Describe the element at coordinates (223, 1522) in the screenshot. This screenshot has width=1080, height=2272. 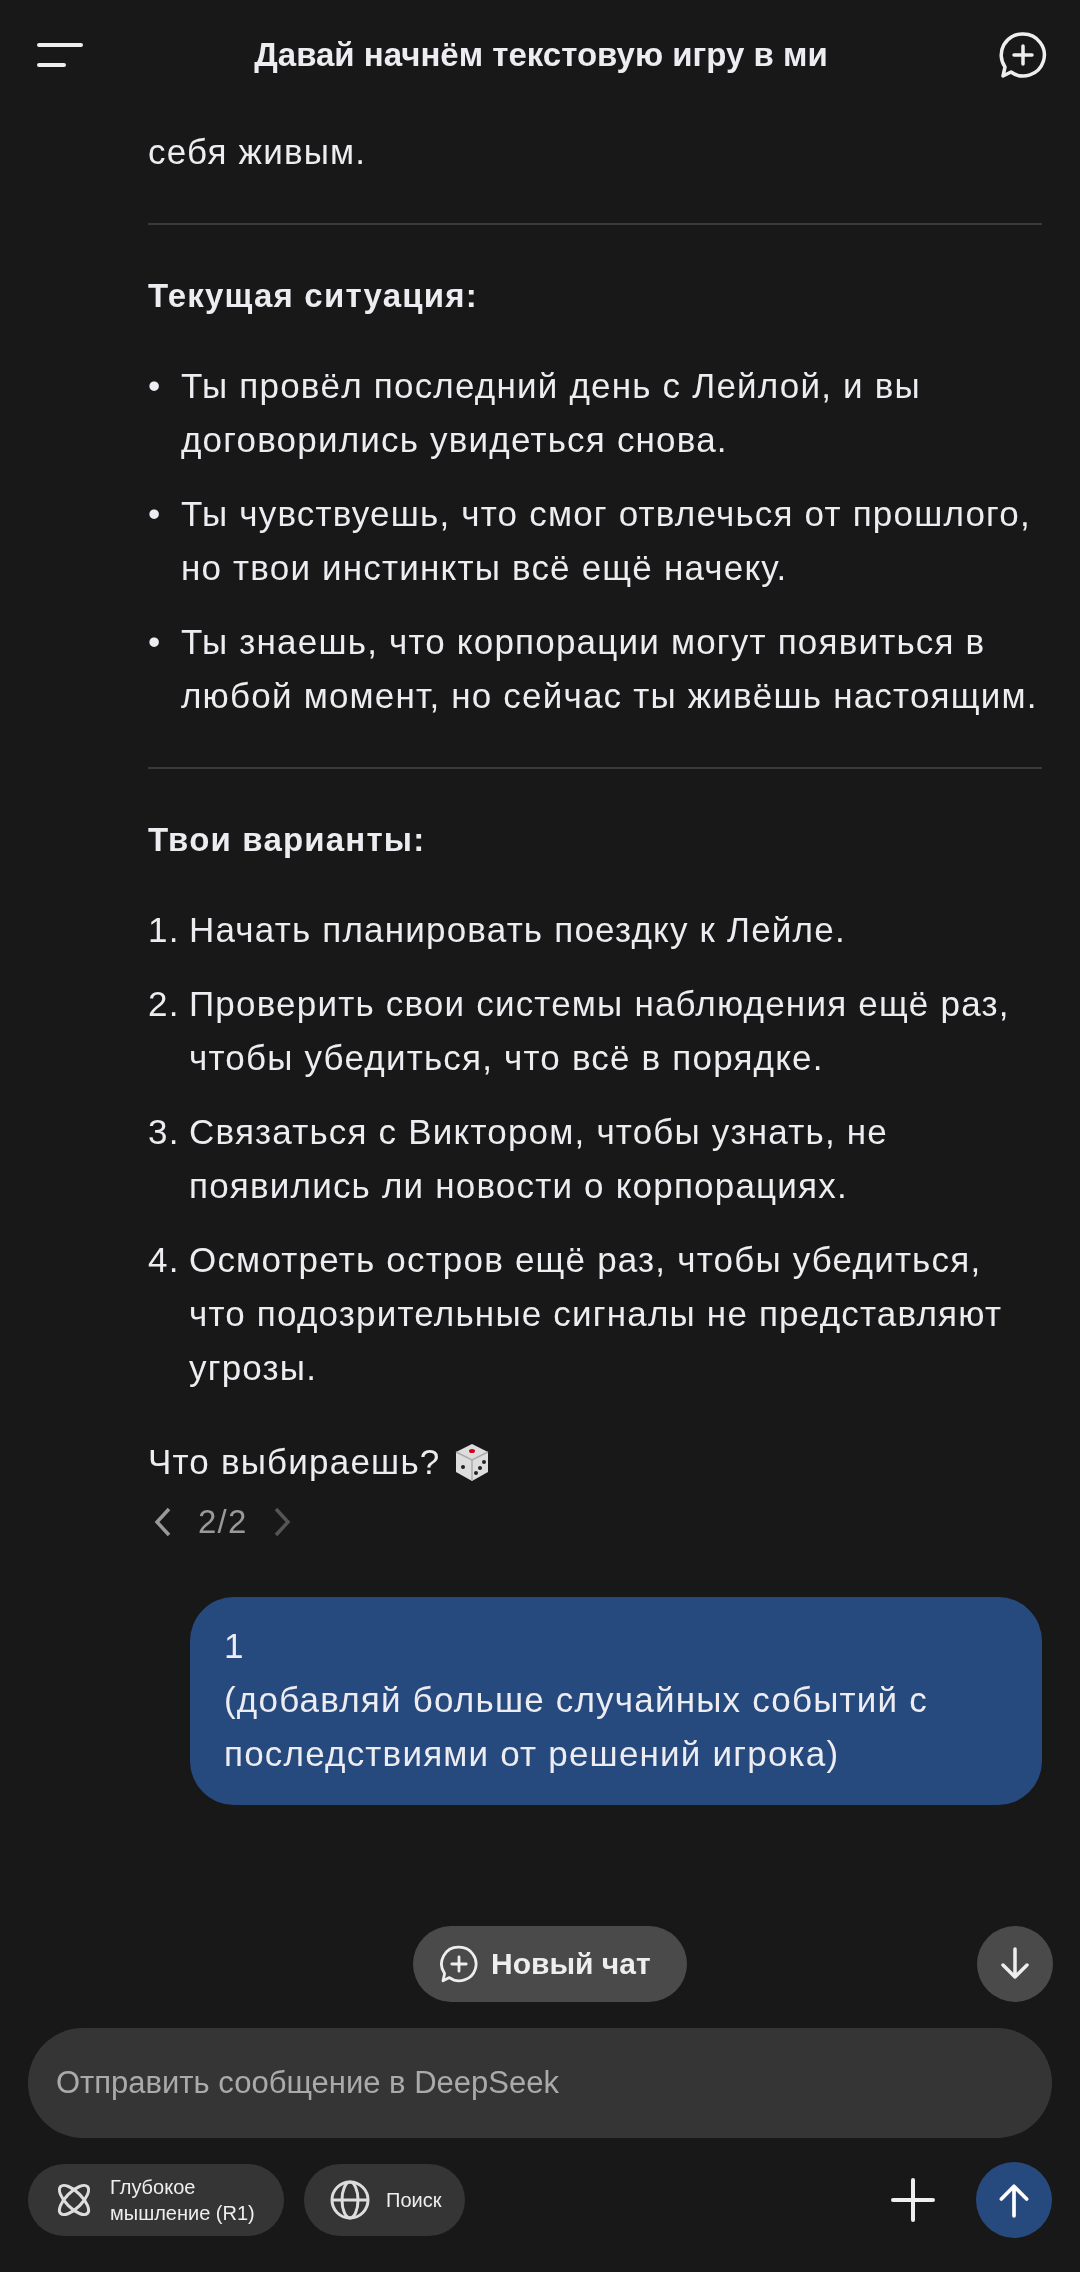
I see `page-counter: 2/2` at that location.